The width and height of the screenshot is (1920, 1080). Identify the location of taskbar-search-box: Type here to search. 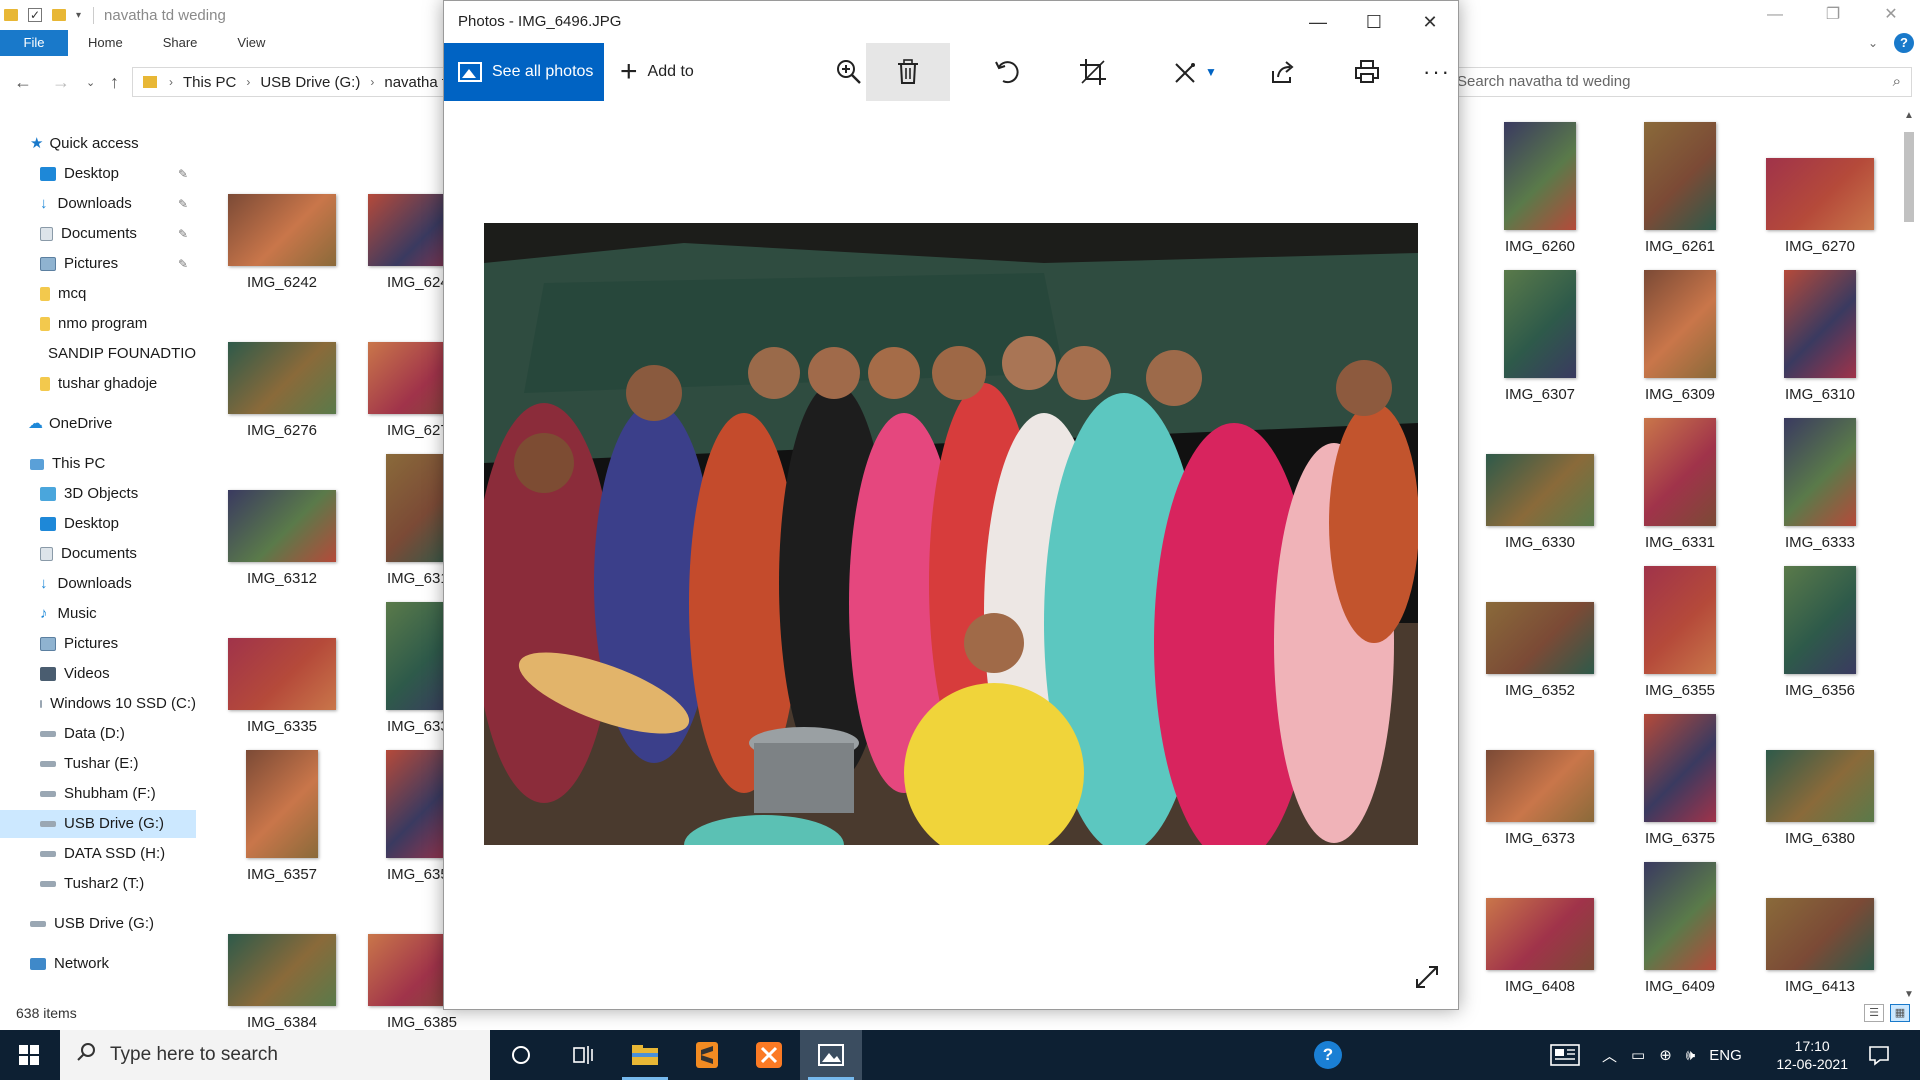
(275, 1055).